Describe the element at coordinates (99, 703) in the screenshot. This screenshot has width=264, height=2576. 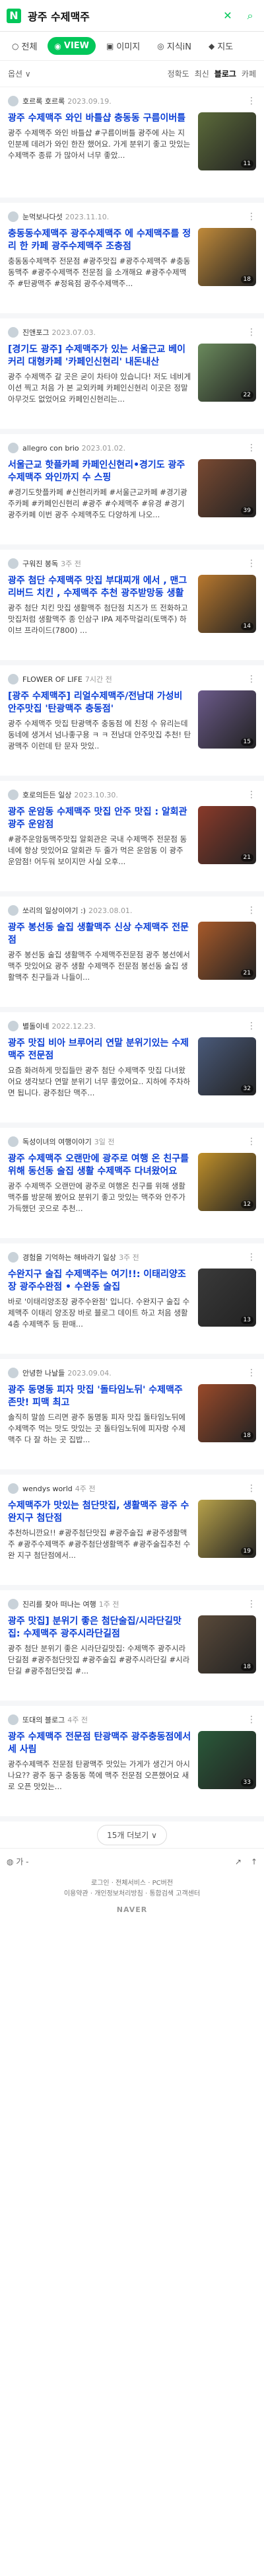
I see `result-title: [광주 수제맥주] 리얼수제맥주/전남대 가성비 안주맛집 '탄광맥주 충동점'` at that location.